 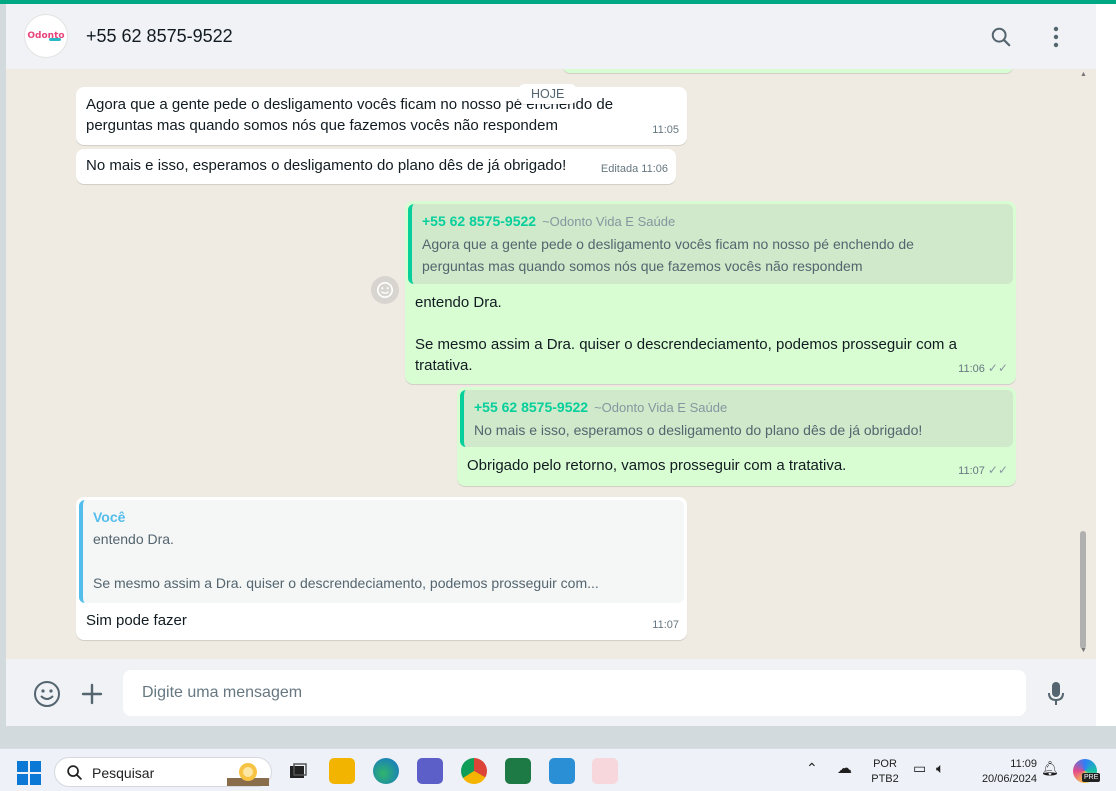 What do you see at coordinates (133, 539) in the screenshot?
I see `quote-line-1: entendo Dra.` at bounding box center [133, 539].